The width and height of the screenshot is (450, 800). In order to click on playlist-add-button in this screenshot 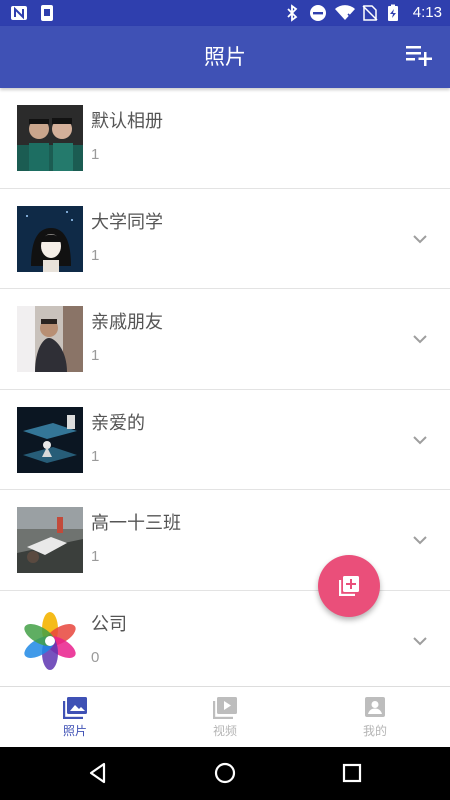, I will do `click(420, 56)`.